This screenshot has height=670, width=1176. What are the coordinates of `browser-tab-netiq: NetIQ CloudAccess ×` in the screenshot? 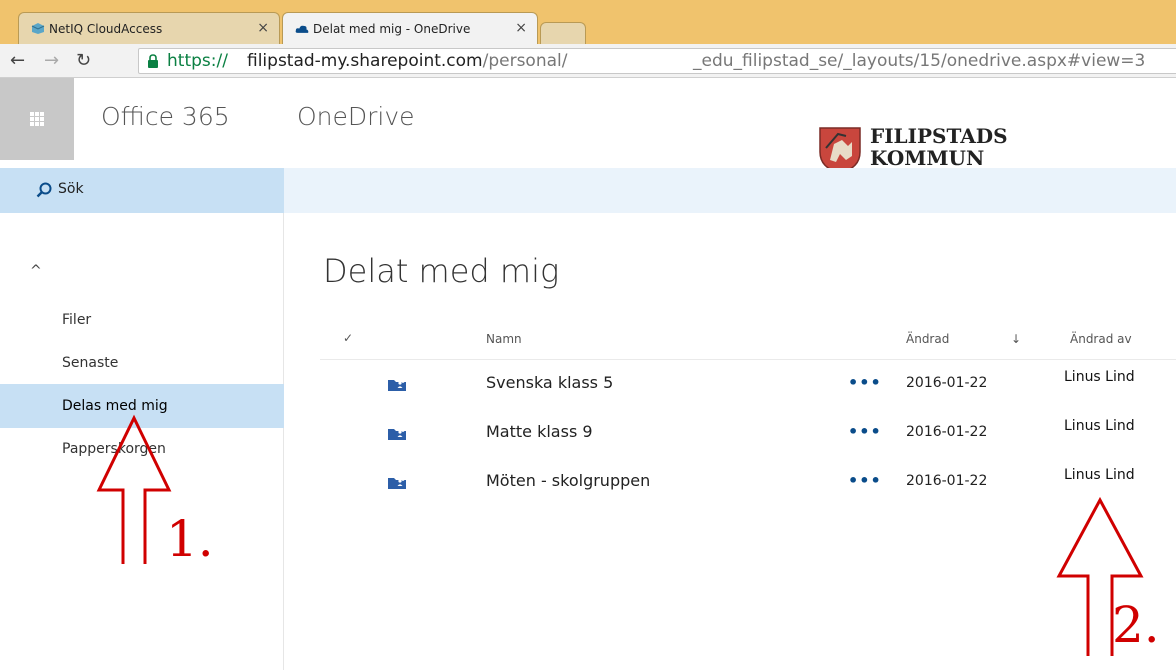 It's located at (149, 28).